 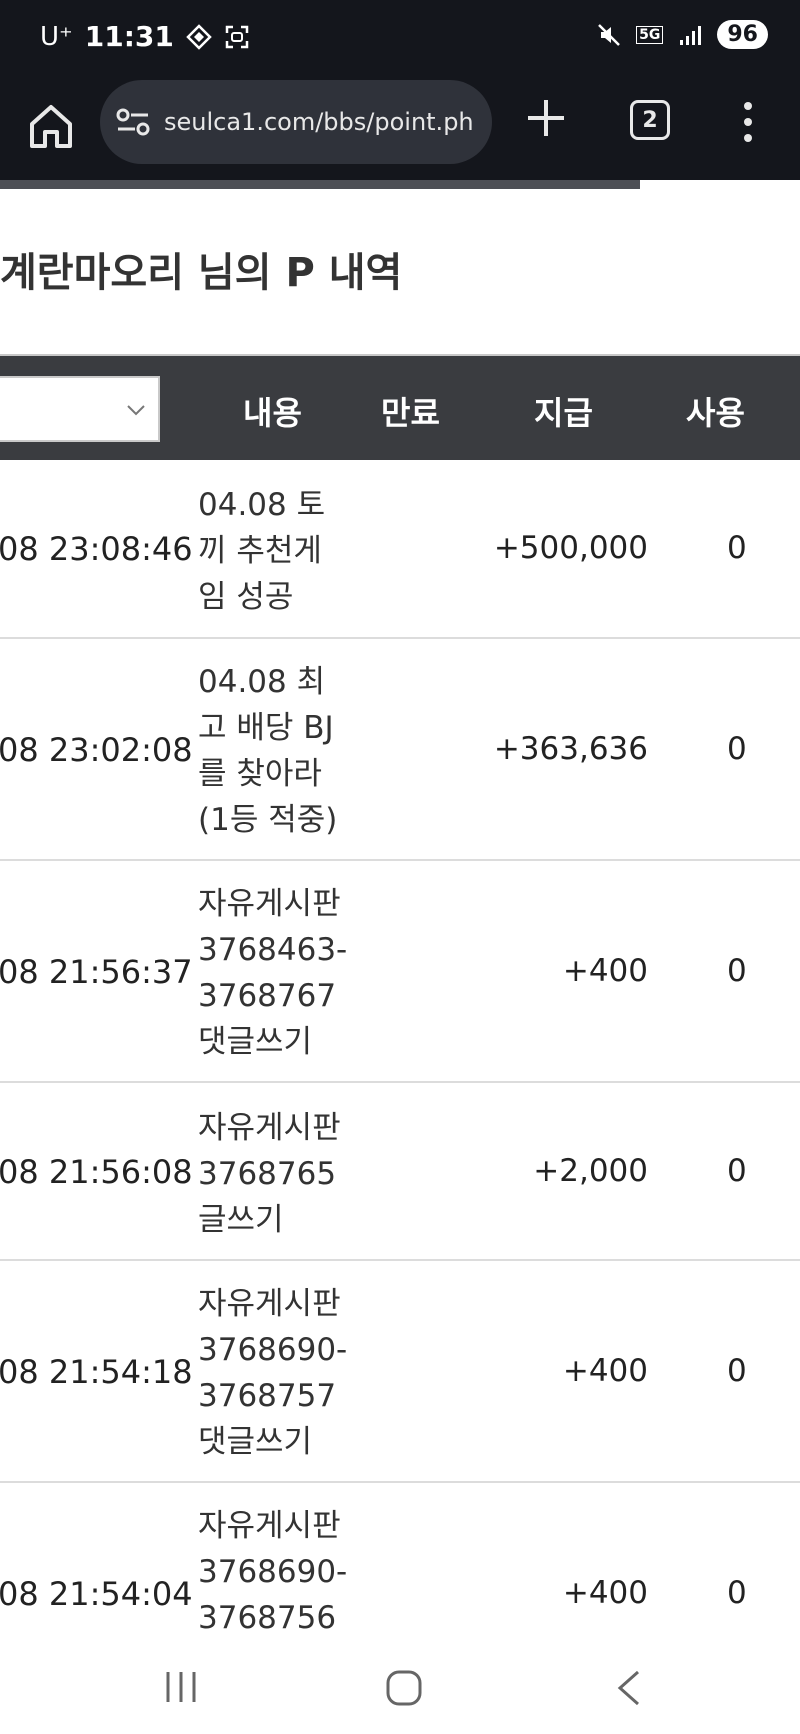 I want to click on network-type: 5G, so click(x=650, y=34).